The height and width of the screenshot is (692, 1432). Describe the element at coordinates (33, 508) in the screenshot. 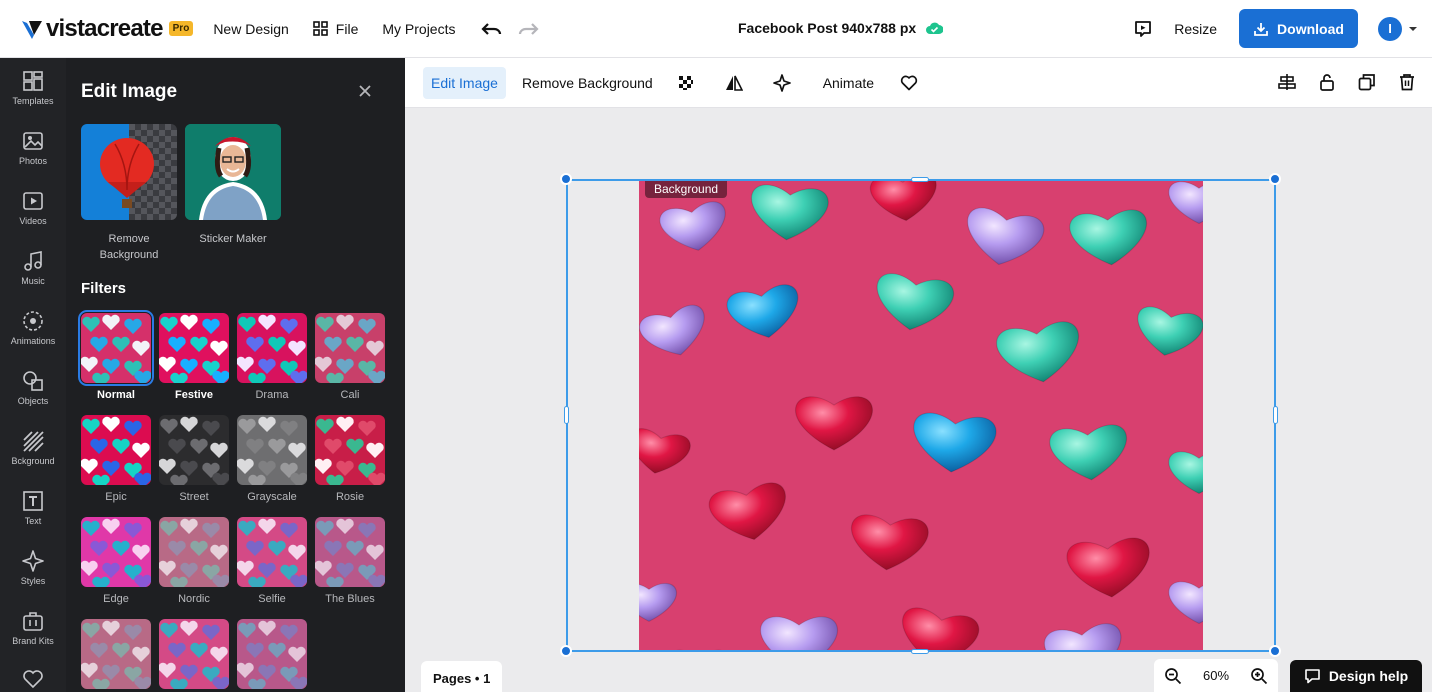

I see `rail-item-text: Text` at that location.